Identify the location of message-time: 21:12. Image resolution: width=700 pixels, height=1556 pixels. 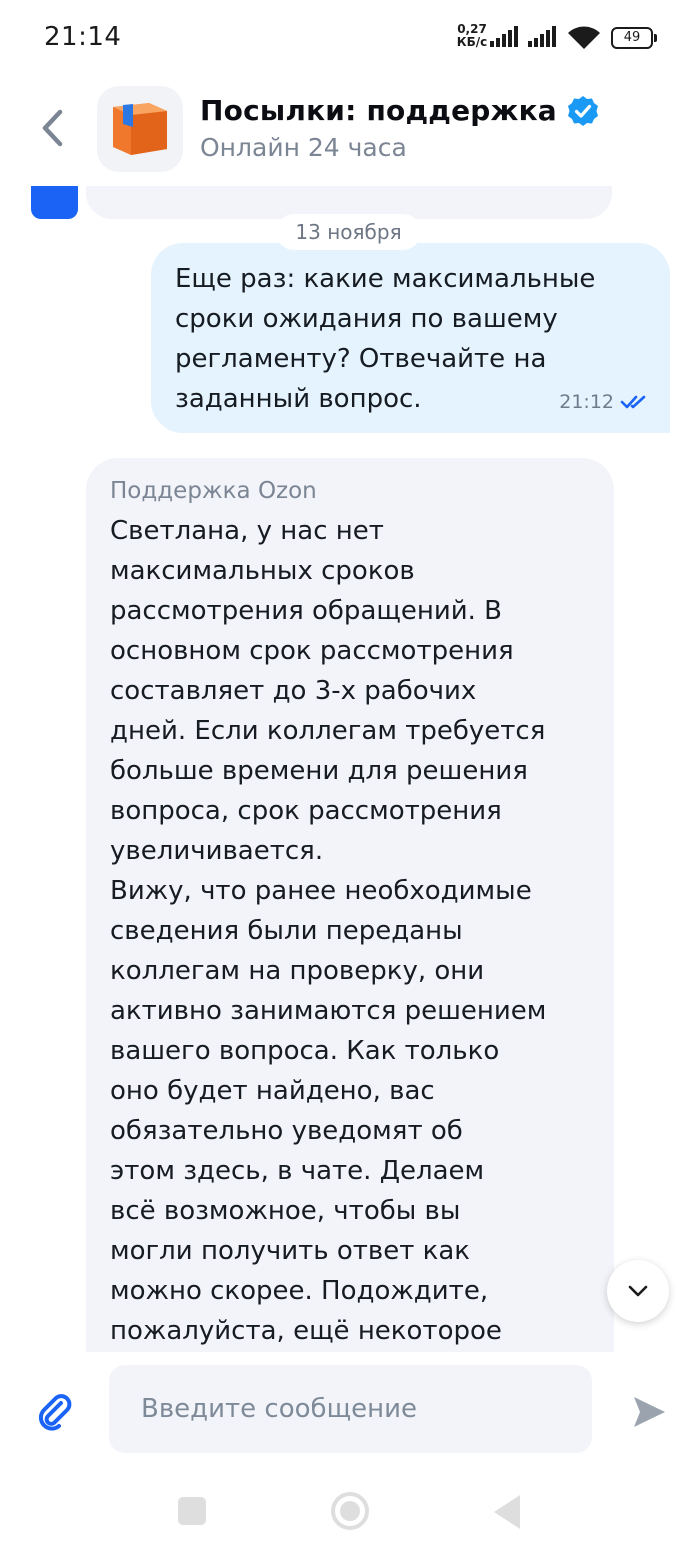
(586, 402).